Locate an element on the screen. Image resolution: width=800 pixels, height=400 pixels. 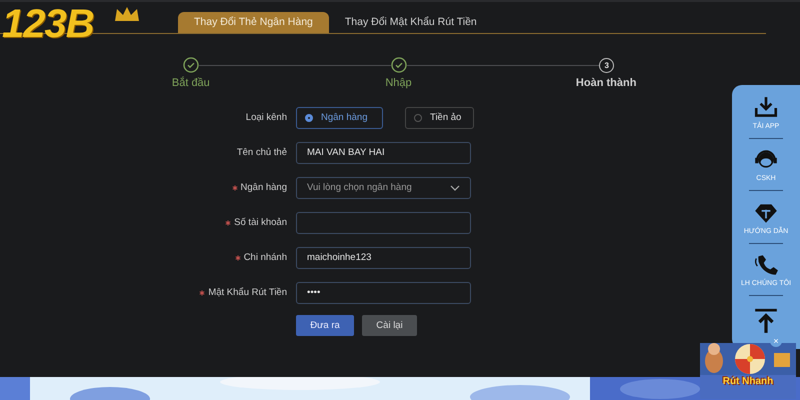
crown-icon is located at coordinates (127, 14).